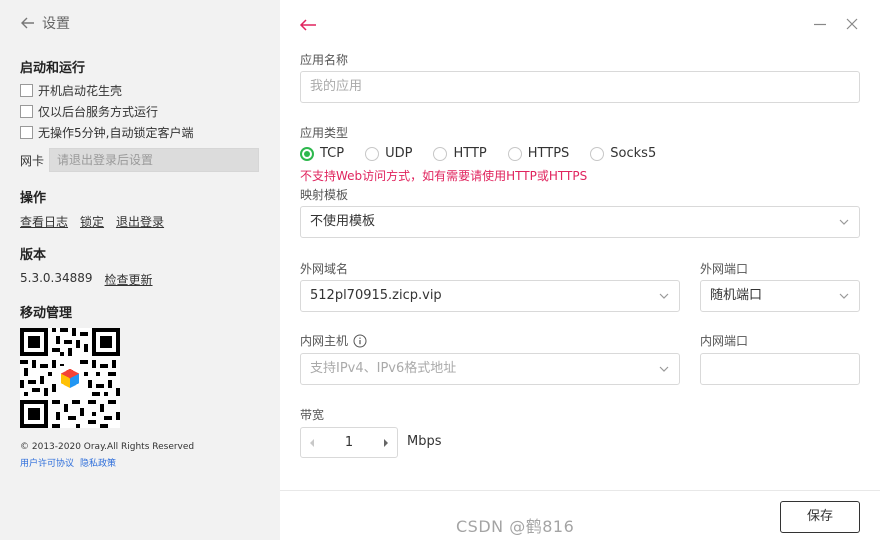 This screenshot has width=880, height=540. I want to click on int-port-input, so click(780, 369).